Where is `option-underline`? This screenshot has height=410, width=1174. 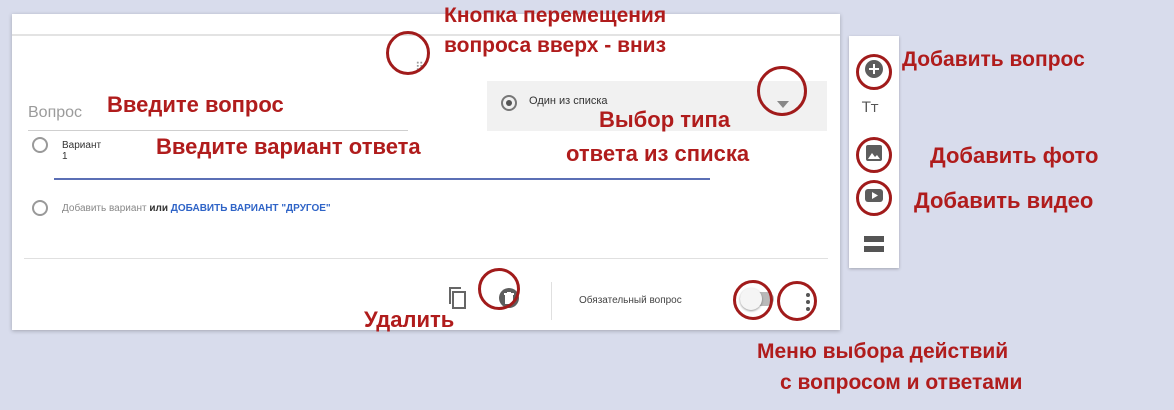 option-underline is located at coordinates (382, 179).